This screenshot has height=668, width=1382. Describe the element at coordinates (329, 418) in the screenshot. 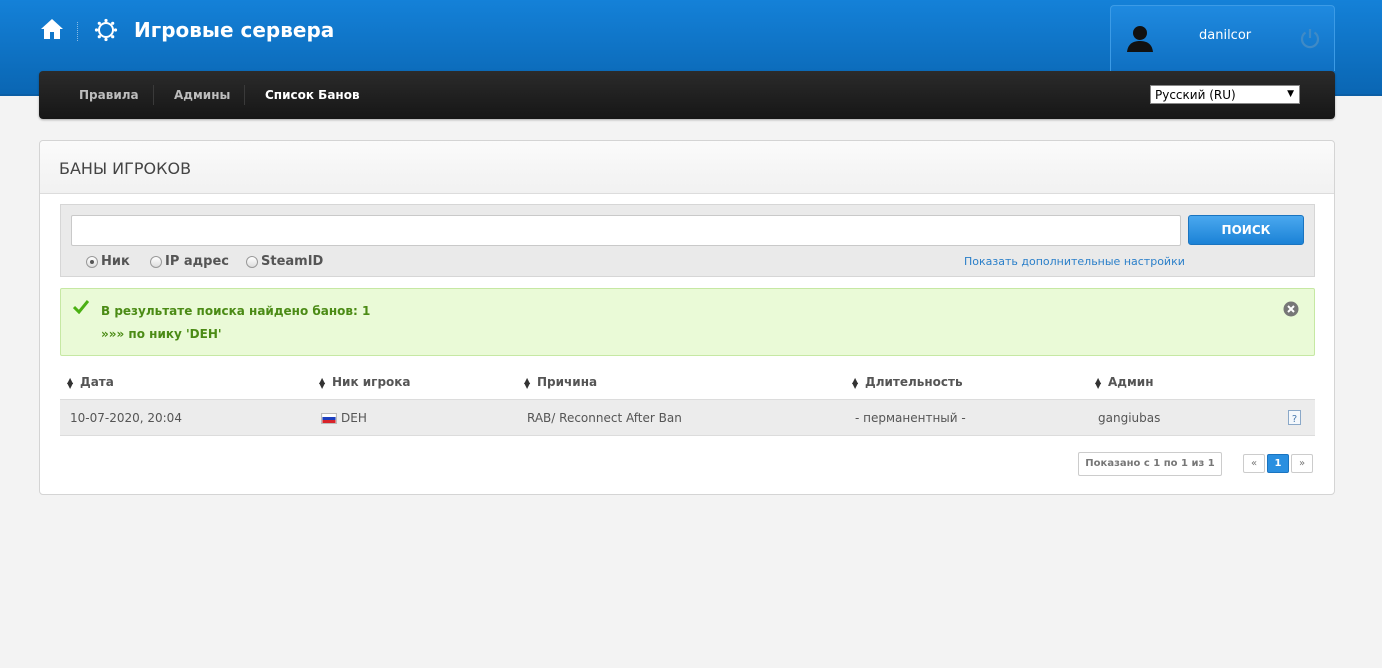

I see `russia-flag-icon` at that location.